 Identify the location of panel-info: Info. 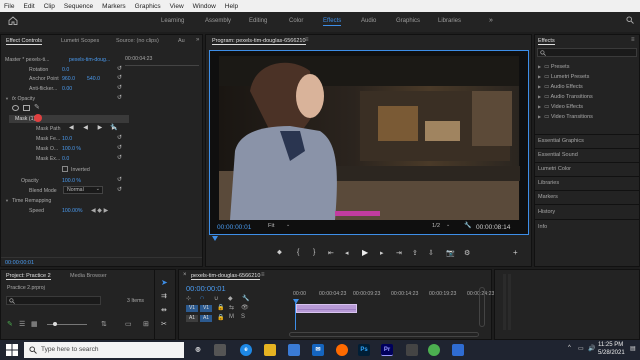
(542, 227).